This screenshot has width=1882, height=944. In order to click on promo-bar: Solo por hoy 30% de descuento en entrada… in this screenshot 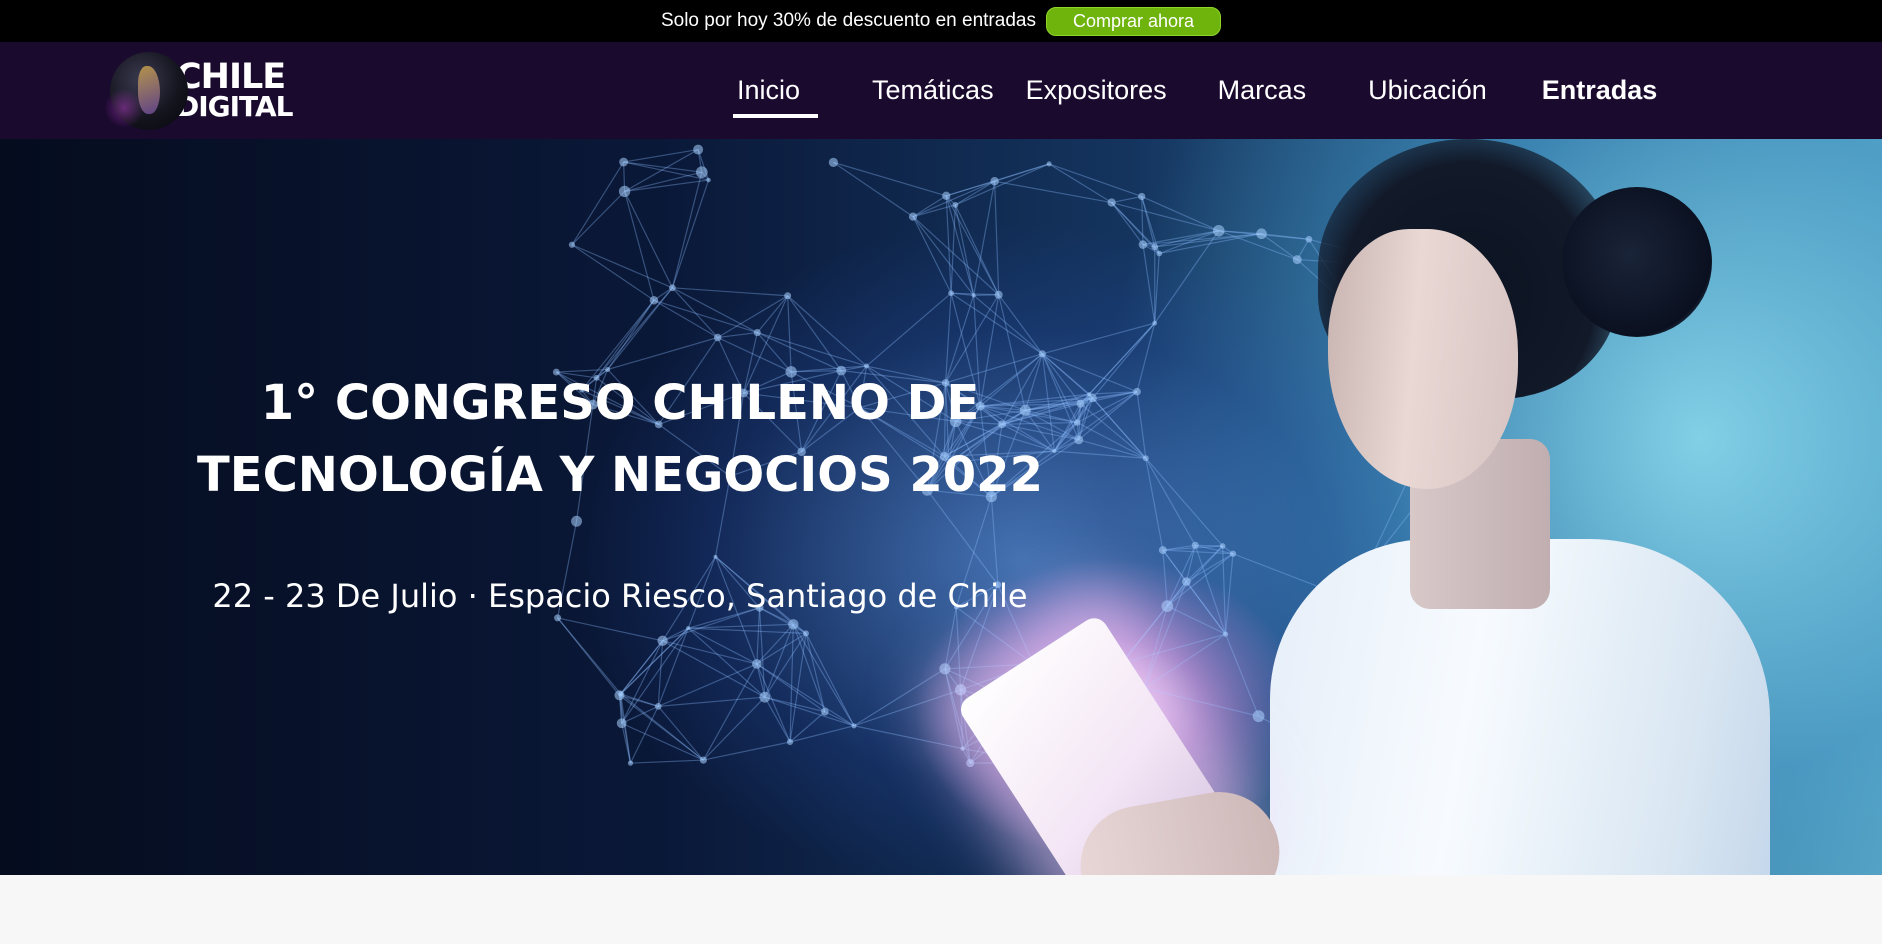, I will do `click(941, 21)`.